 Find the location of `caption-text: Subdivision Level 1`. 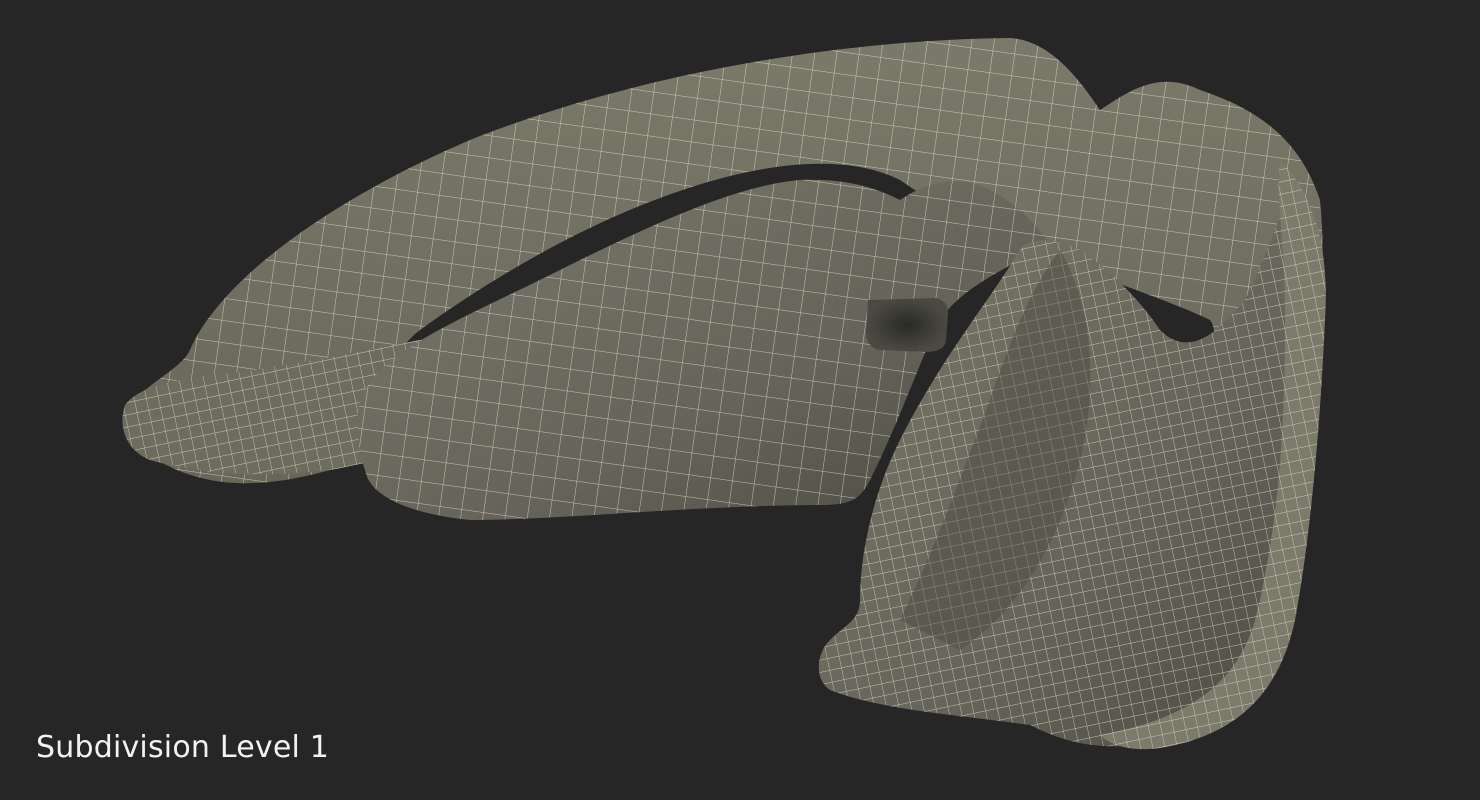

caption-text: Subdivision Level 1 is located at coordinates (183, 747).